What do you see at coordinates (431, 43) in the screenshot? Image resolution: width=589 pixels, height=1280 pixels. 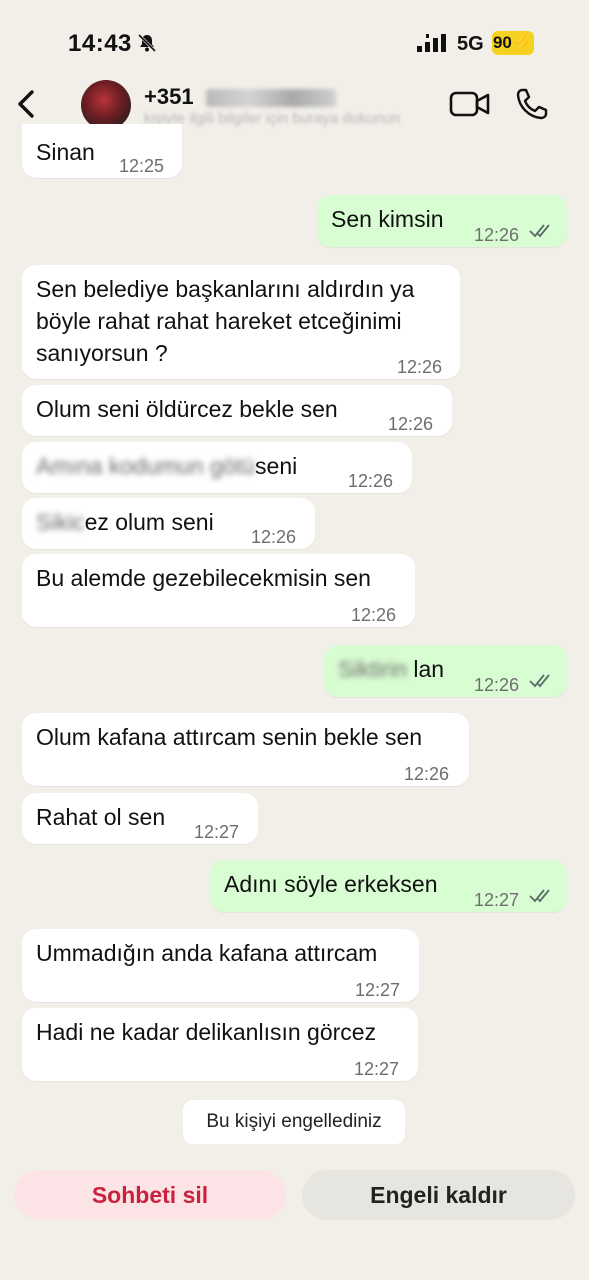 I see `signal-icon` at bounding box center [431, 43].